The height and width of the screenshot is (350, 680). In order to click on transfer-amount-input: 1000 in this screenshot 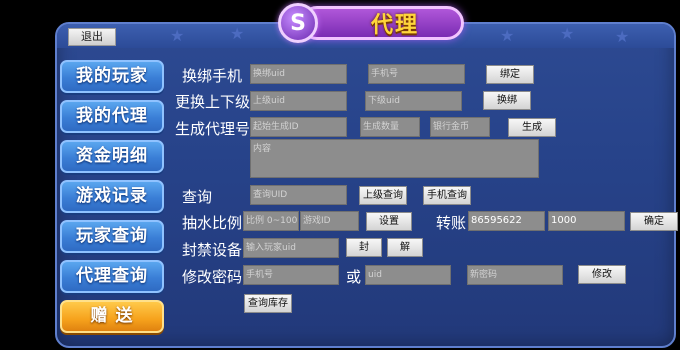, I will do `click(586, 221)`.